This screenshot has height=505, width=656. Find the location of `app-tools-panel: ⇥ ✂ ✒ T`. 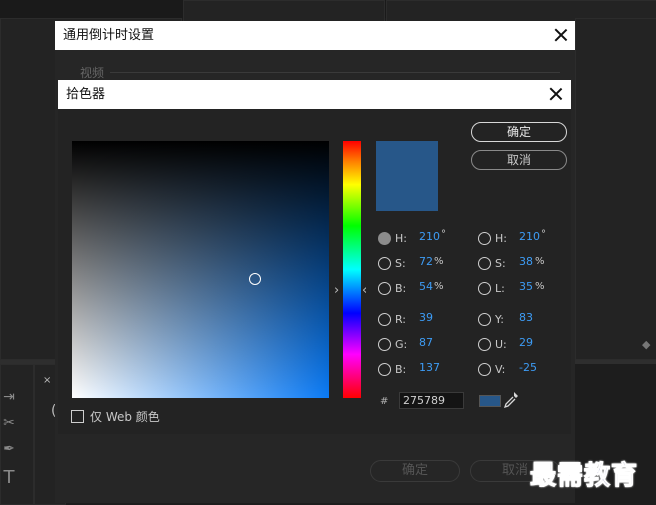

app-tools-panel: ⇥ ✂ ✒ T is located at coordinates (17, 434).